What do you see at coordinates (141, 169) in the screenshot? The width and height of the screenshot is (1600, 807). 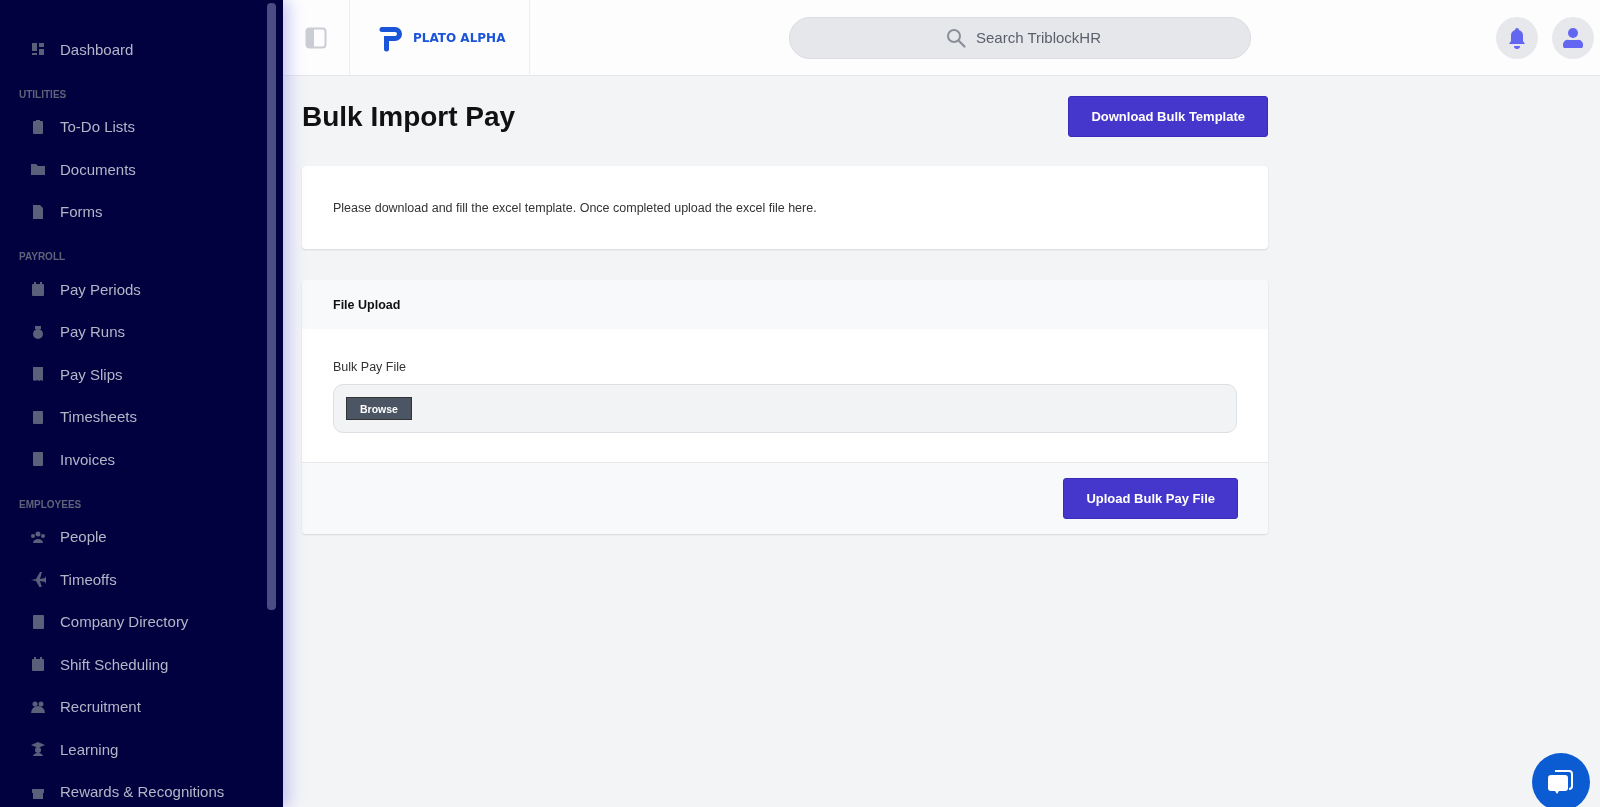 I see `sidebar-item: Documents` at bounding box center [141, 169].